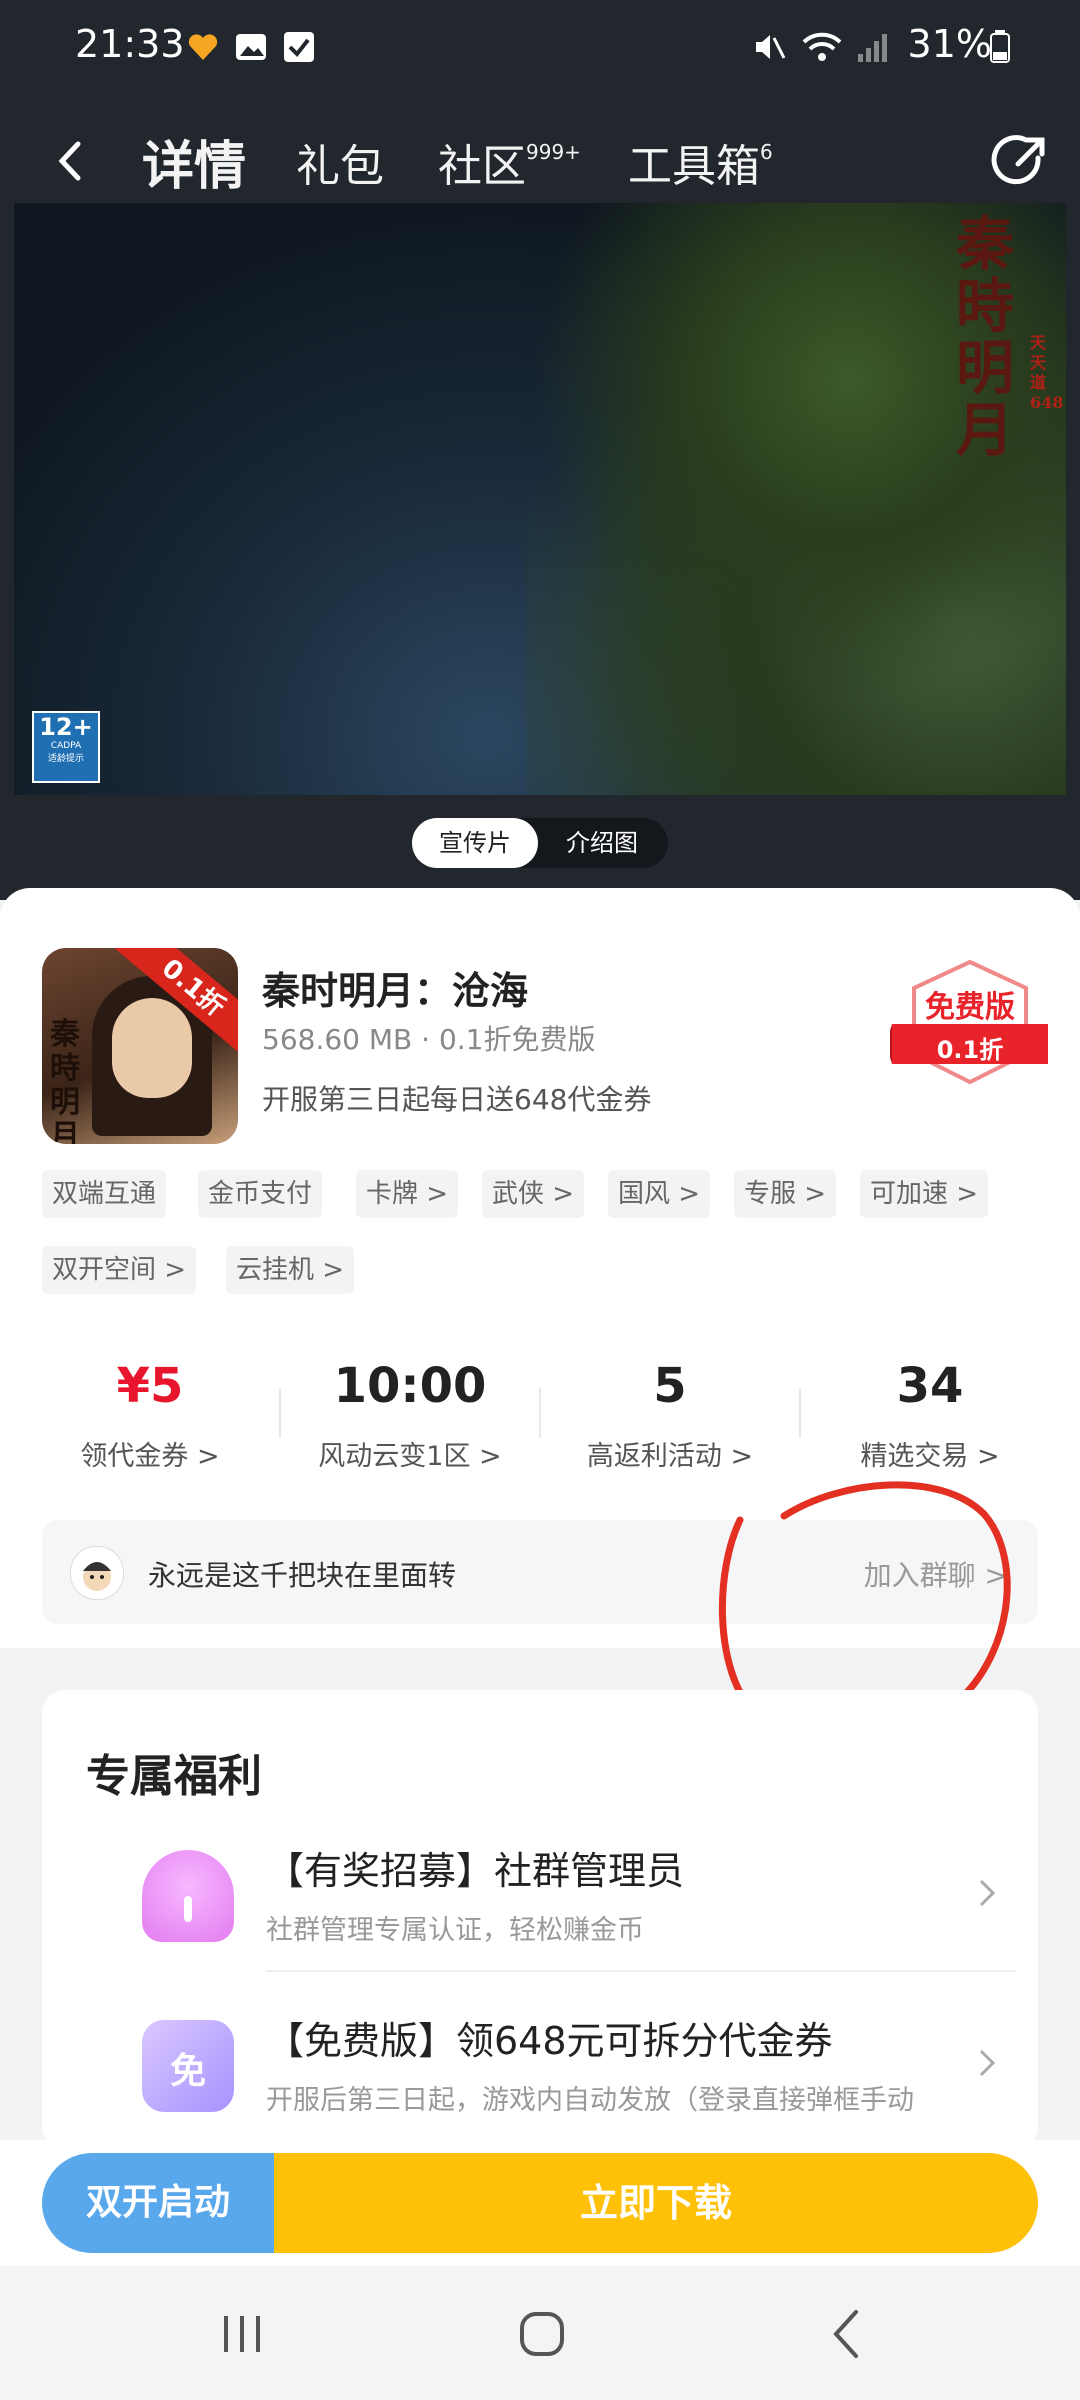  Describe the element at coordinates (785, 1194) in the screenshot. I see `tag-item: 专服 >` at that location.